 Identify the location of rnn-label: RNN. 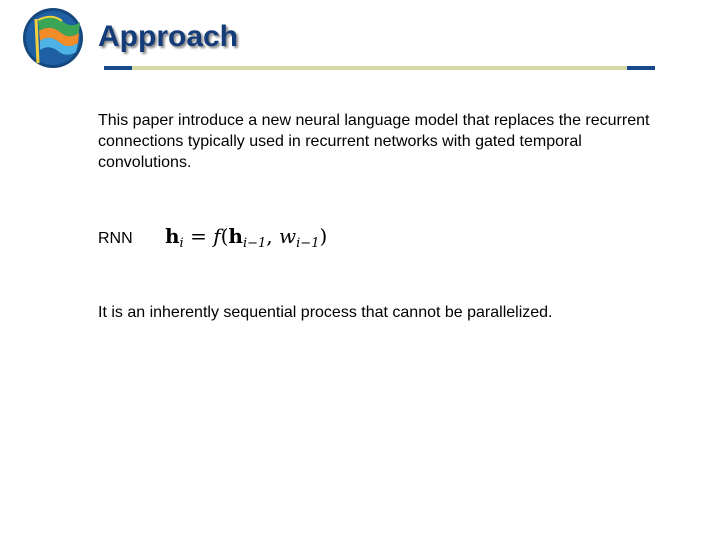
(115, 238).